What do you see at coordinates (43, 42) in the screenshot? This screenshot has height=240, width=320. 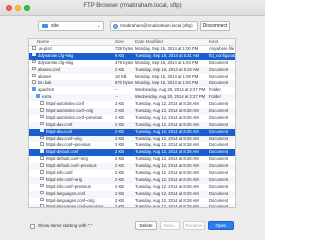 I see `column-header-name: Name` at bounding box center [43, 42].